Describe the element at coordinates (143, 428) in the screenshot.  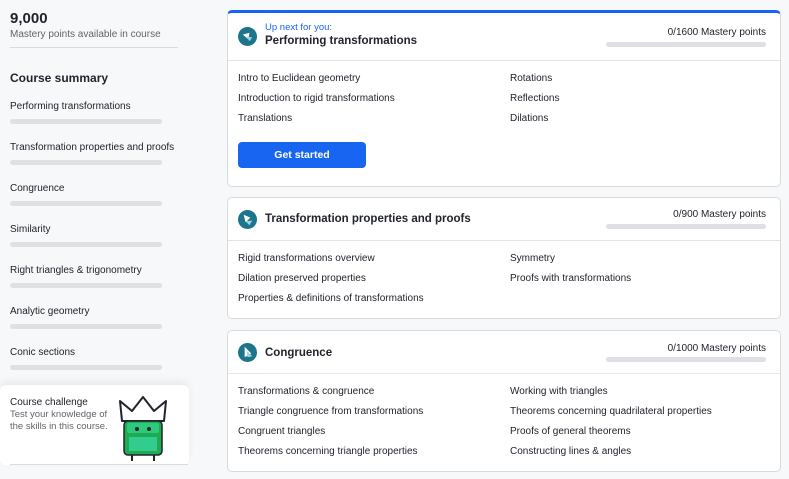
I see `crown-character-icon` at that location.